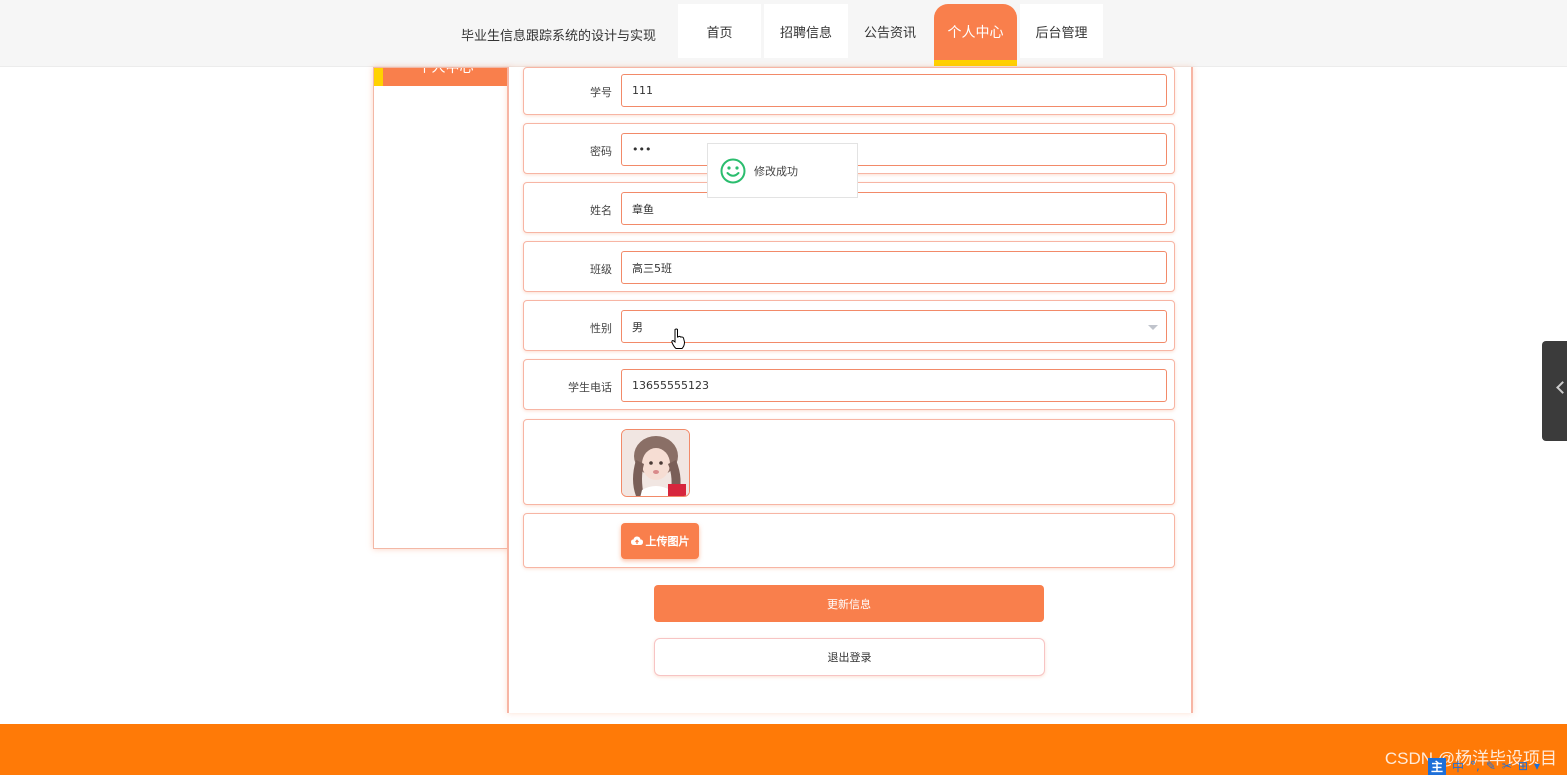 The image size is (1567, 775). What do you see at coordinates (1458, 766) in the screenshot?
I see `ime-lang-icon: 中` at bounding box center [1458, 766].